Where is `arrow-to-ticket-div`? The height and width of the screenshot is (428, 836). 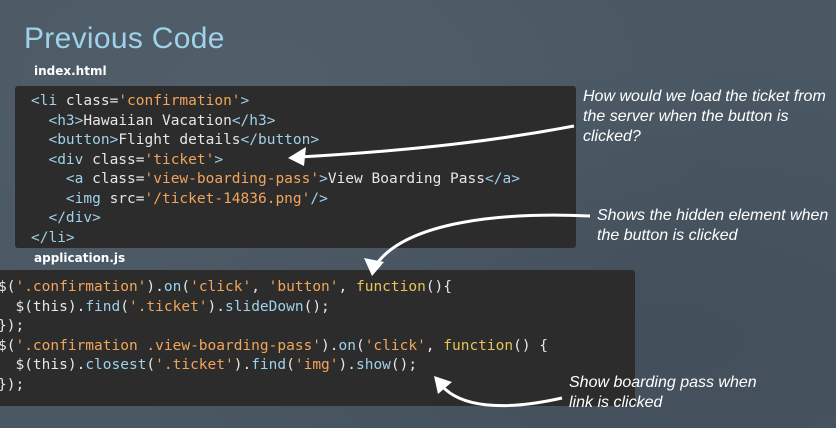 arrow-to-ticket-div is located at coordinates (437, 141).